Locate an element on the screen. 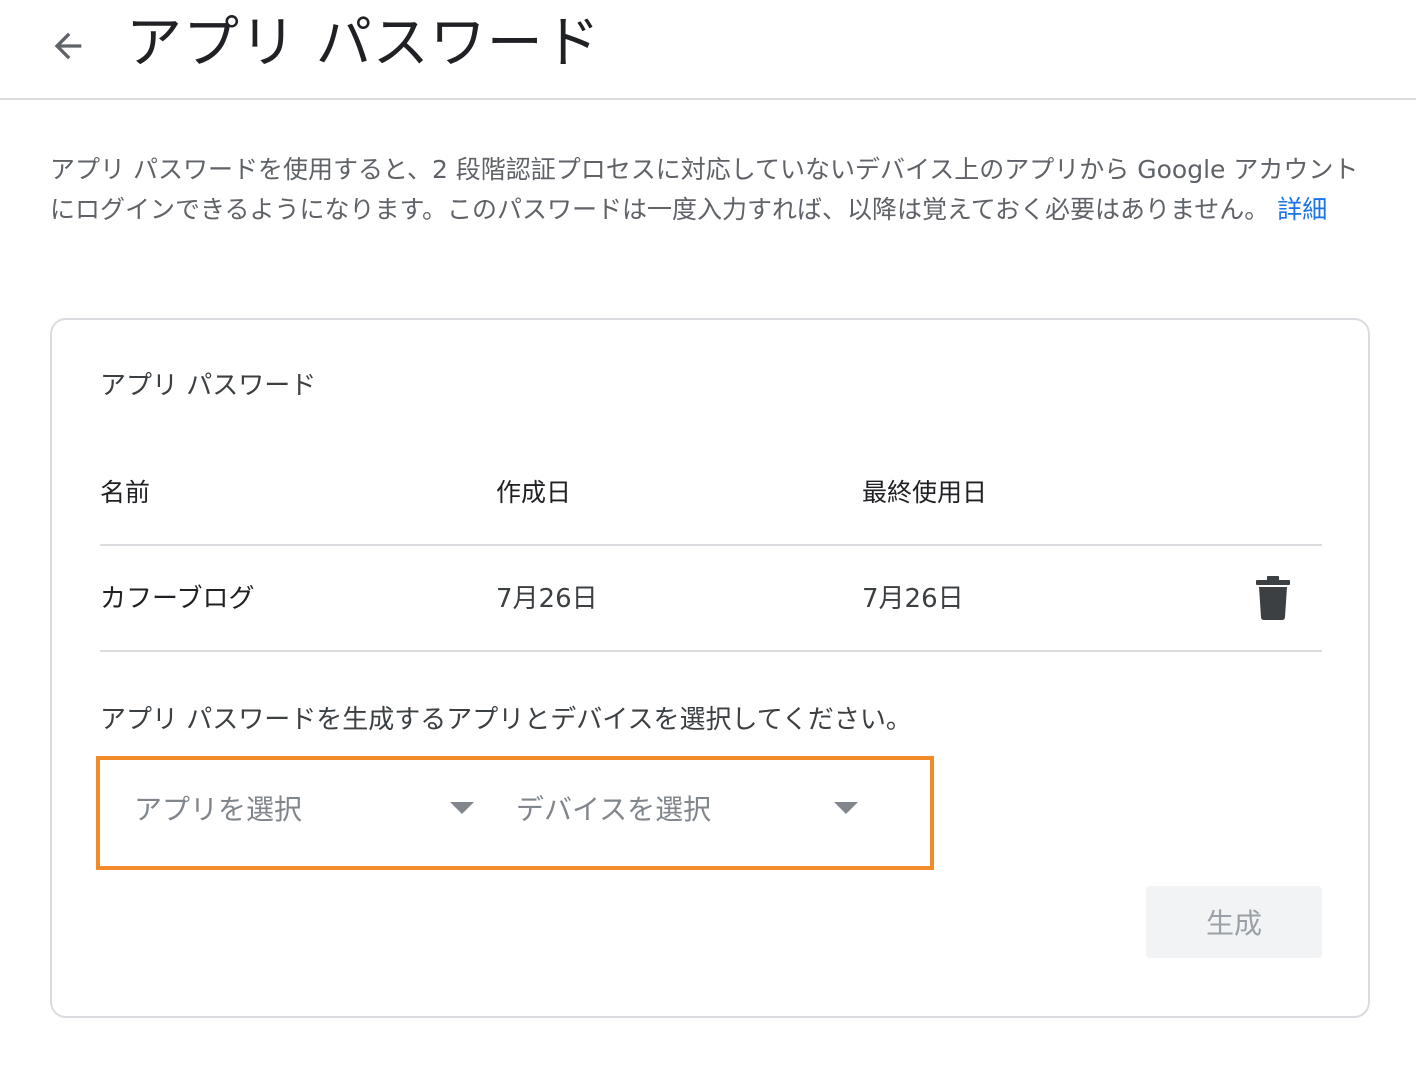  column-header-created: 作成日 is located at coordinates (534, 492).